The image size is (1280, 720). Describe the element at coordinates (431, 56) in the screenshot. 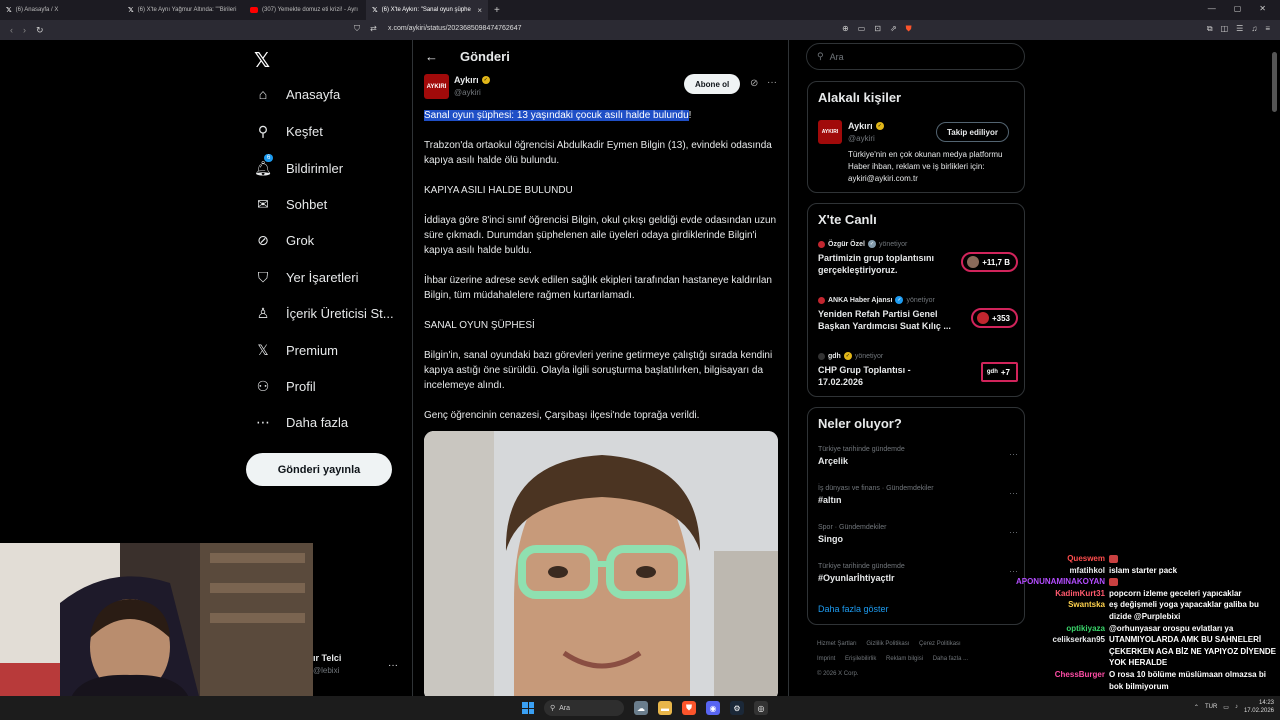

I see `back-arrow-icon: ←` at that location.